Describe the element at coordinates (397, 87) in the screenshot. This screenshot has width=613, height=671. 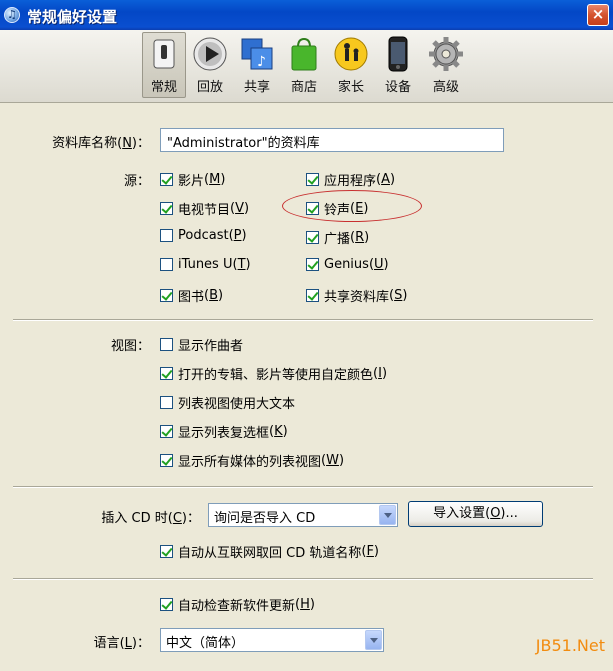
I see `tab-devices-label: 设备` at that location.